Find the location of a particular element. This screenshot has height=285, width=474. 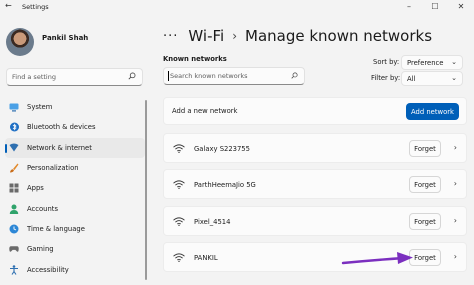

add-network-label: Add a new network is located at coordinates (205, 111).